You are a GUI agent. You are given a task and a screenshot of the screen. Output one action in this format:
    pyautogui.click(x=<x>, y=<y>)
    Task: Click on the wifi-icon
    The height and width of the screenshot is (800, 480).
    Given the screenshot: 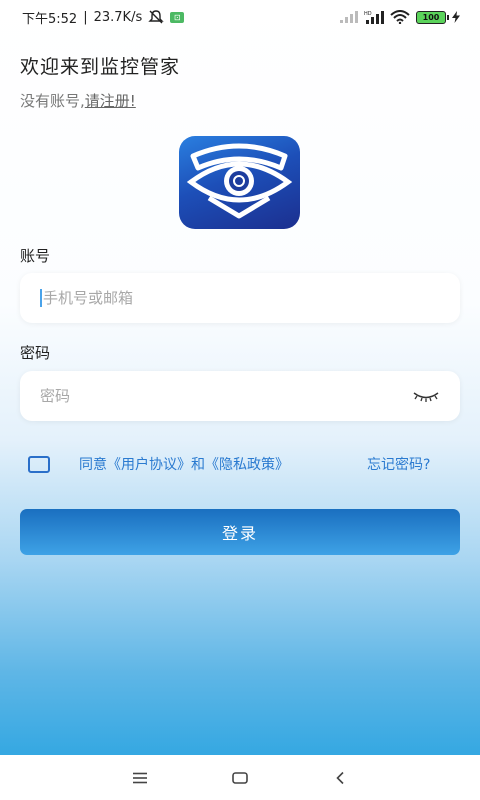 What is the action you would take?
    pyautogui.click(x=400, y=17)
    